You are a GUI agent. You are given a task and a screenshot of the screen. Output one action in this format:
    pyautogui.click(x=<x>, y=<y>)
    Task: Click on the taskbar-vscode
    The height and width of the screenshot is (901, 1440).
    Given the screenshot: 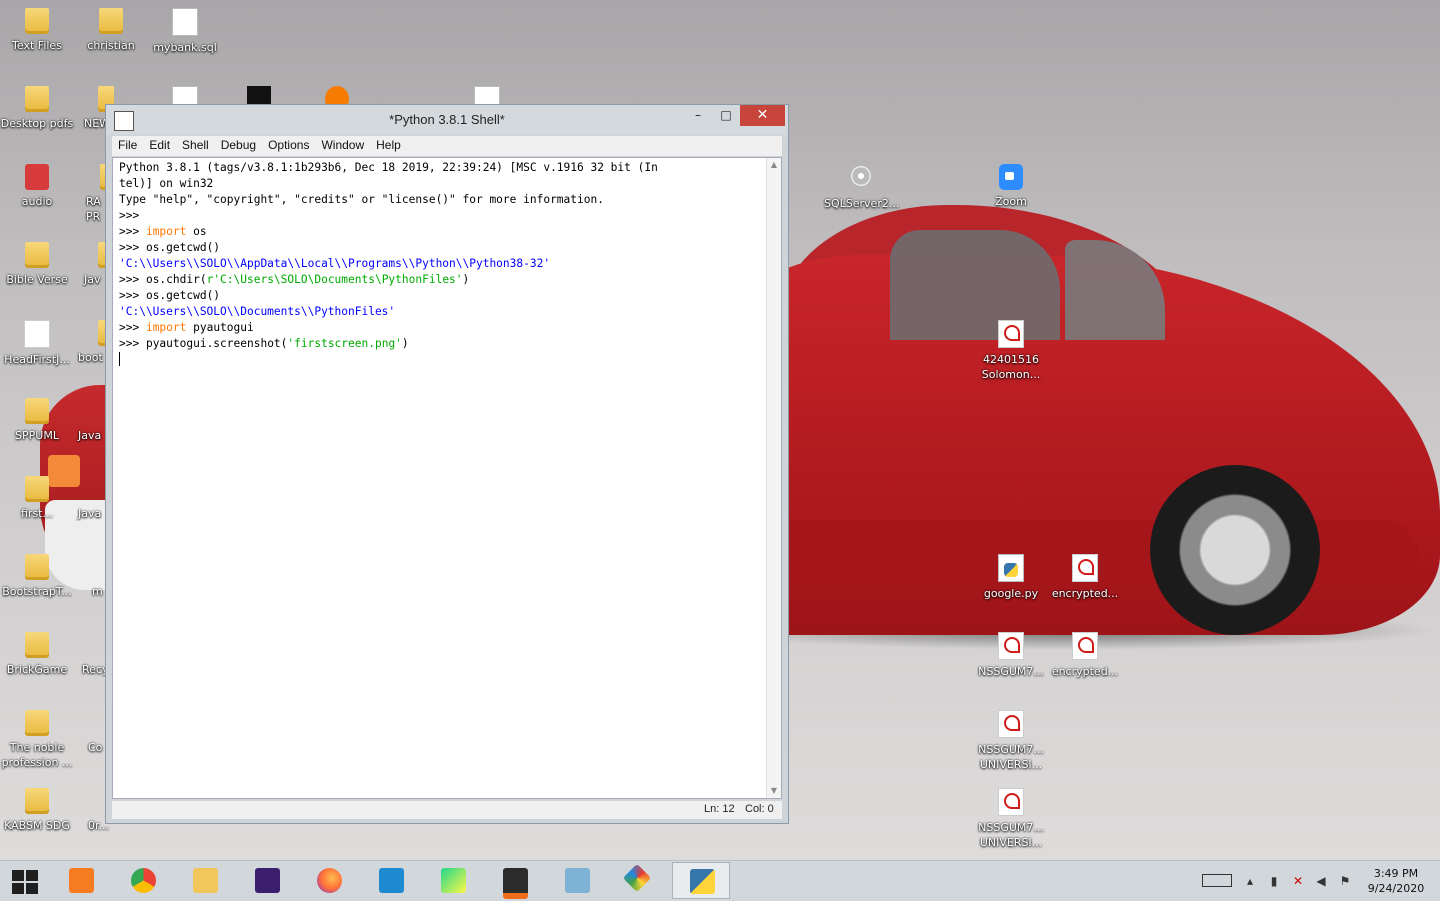 What is the action you would take?
    pyautogui.click(x=391, y=880)
    